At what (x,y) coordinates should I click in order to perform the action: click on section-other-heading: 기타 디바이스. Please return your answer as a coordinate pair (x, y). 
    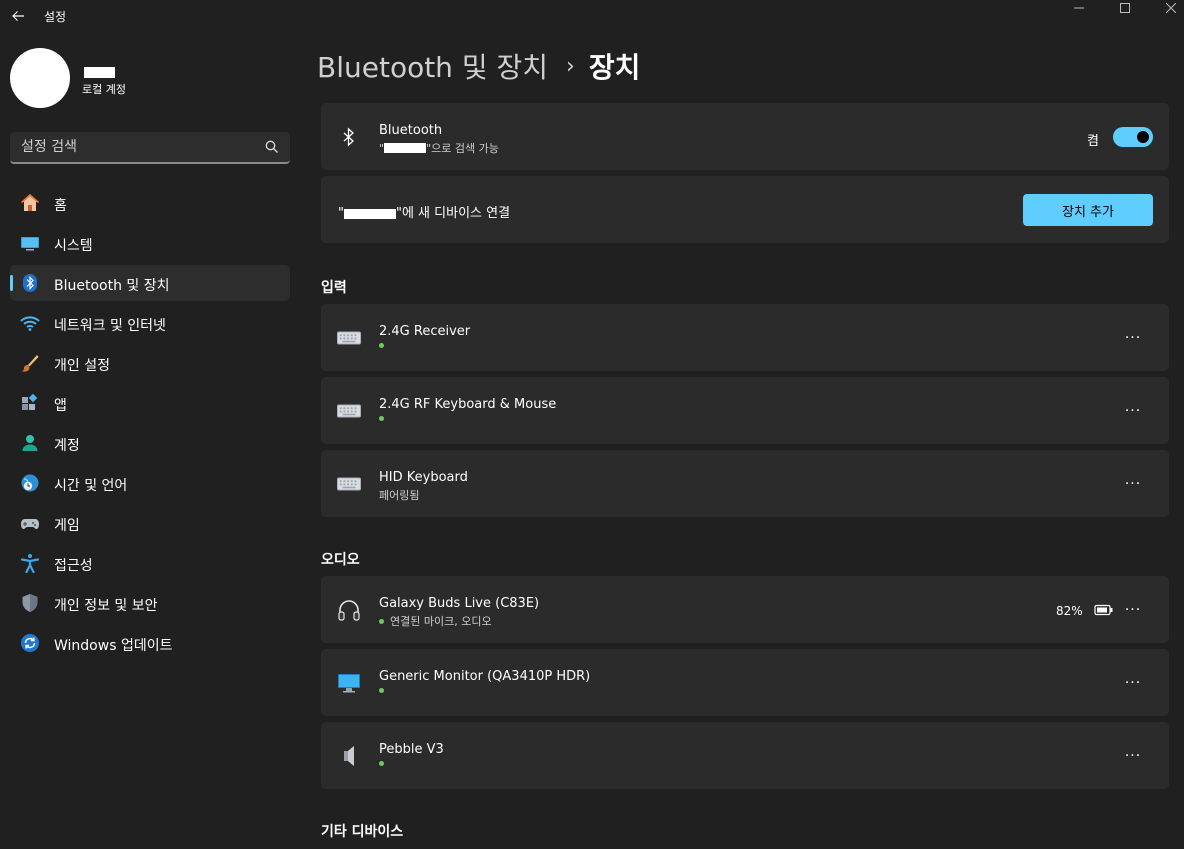
    Looking at the image, I should click on (362, 832).